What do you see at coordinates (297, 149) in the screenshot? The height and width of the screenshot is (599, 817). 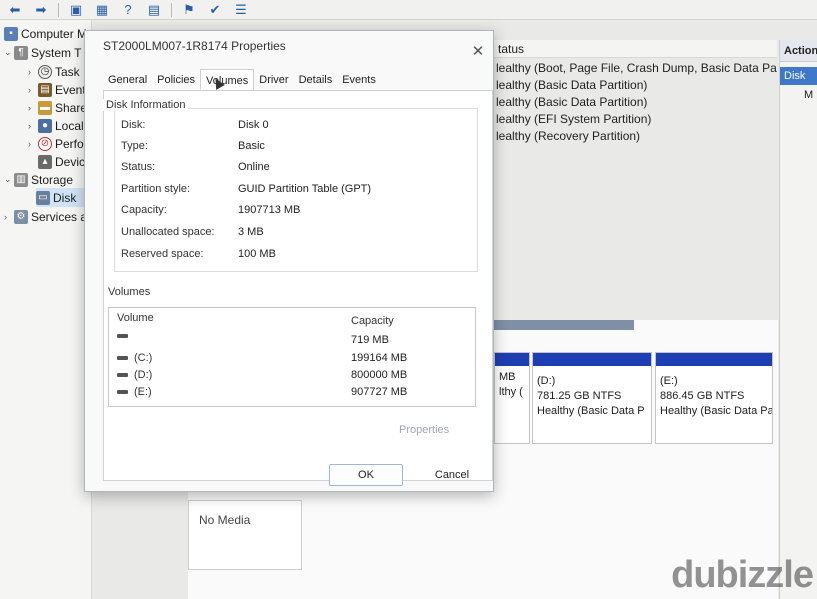 I see `info-row-type: Type: Basic` at bounding box center [297, 149].